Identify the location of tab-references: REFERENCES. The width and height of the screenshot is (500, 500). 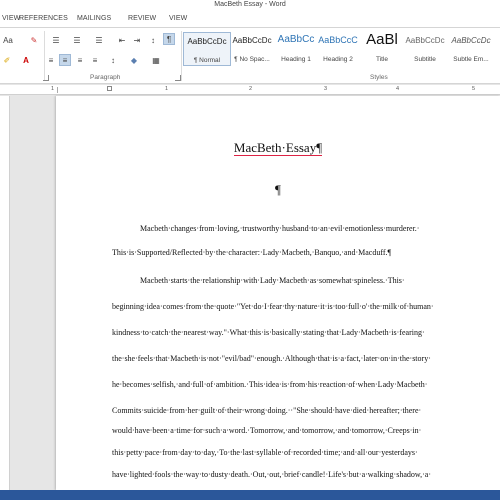
(43, 19).